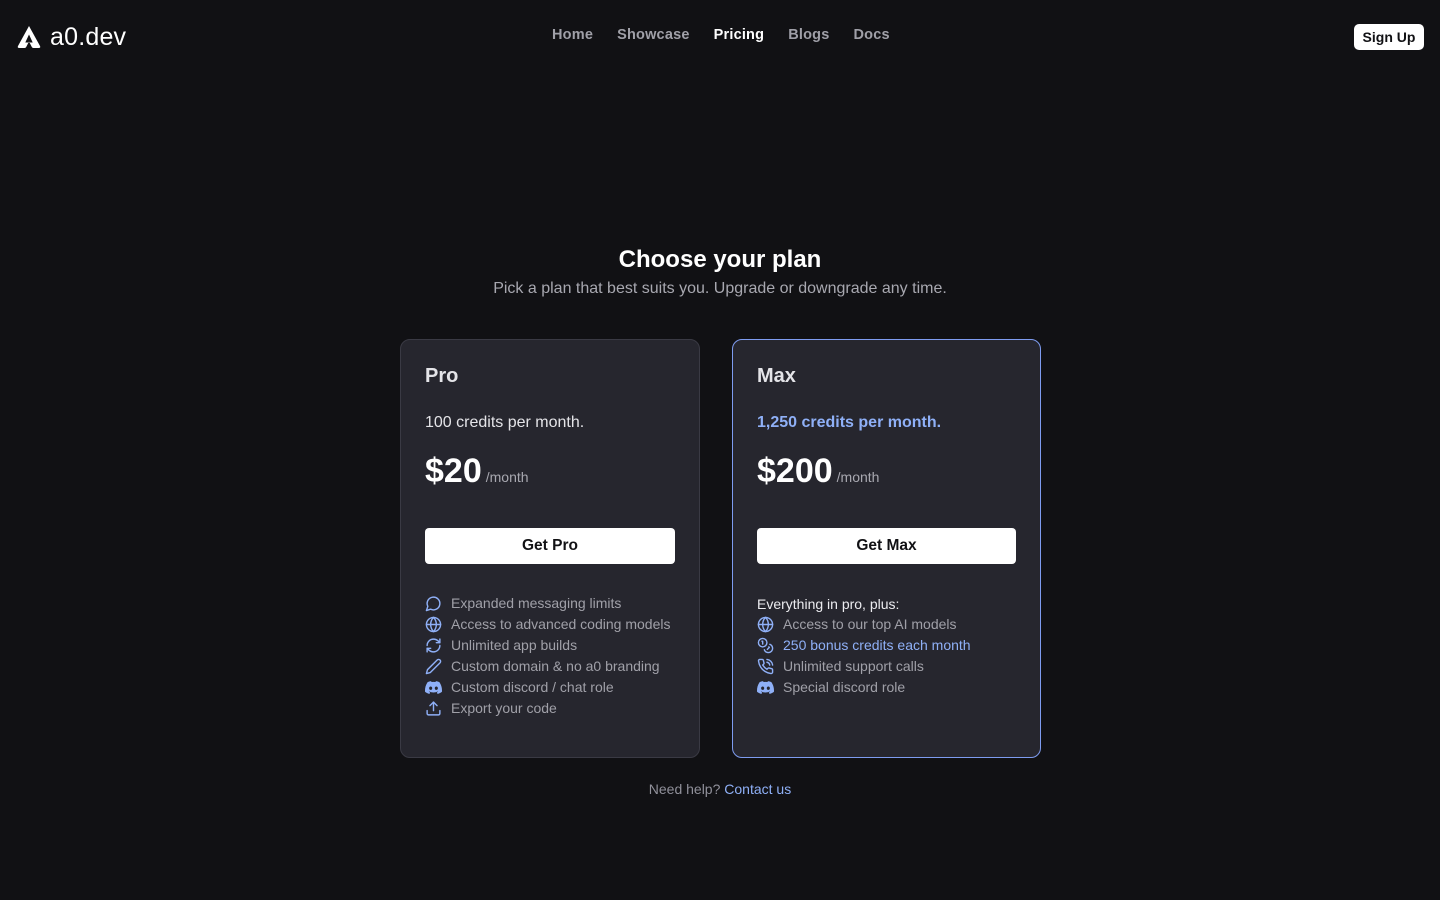 This screenshot has height=900, width=1440. Describe the element at coordinates (433, 645) in the screenshot. I see `refresh-icon` at that location.